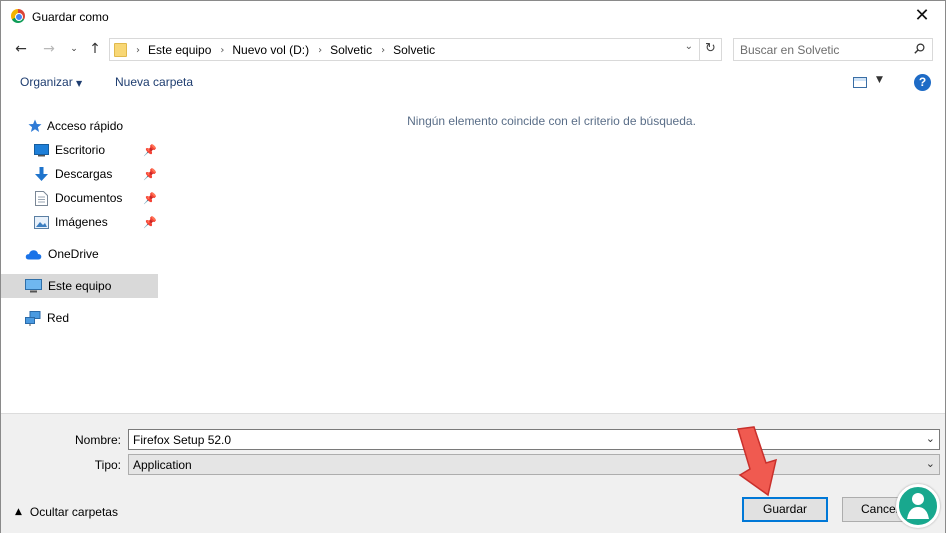  I want to click on download-icon, so click(41, 173).